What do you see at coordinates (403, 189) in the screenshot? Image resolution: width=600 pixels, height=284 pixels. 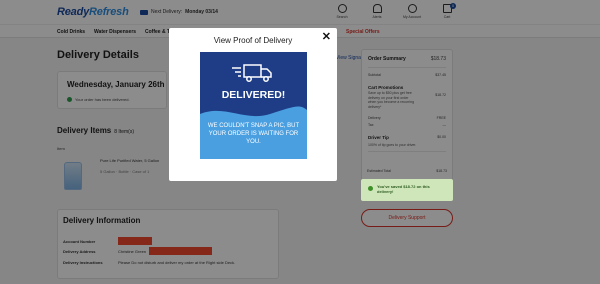 I see `savings-text: You've saved $18.72 on this delivery!` at bounding box center [403, 189].